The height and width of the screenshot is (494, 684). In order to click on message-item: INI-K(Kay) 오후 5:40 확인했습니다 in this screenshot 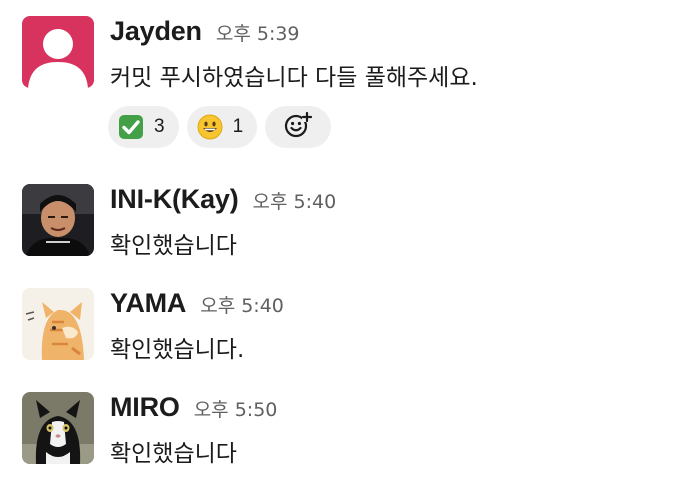, I will do `click(179, 222)`.